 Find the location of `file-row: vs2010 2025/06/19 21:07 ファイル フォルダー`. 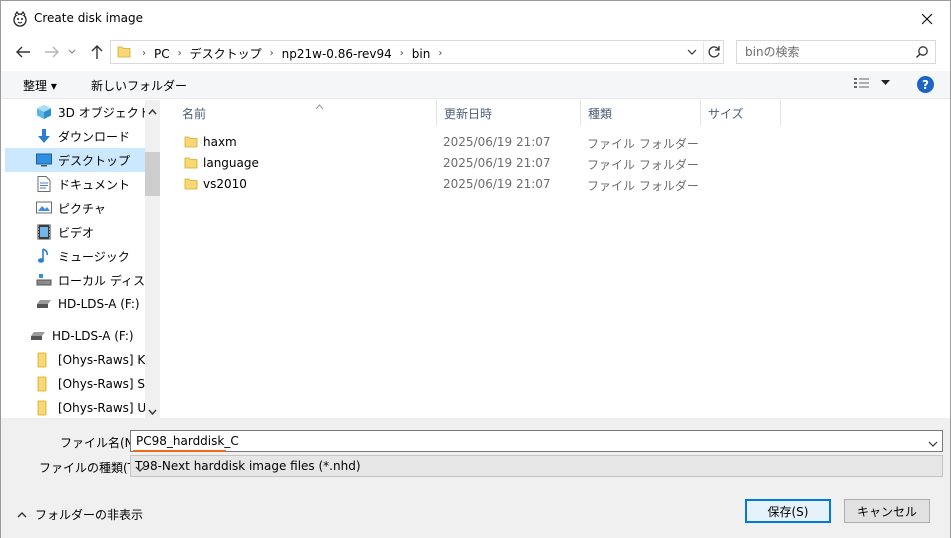

file-row: vs2010 2025/06/19 21:07 ファイル フォルダー is located at coordinates (481, 184).